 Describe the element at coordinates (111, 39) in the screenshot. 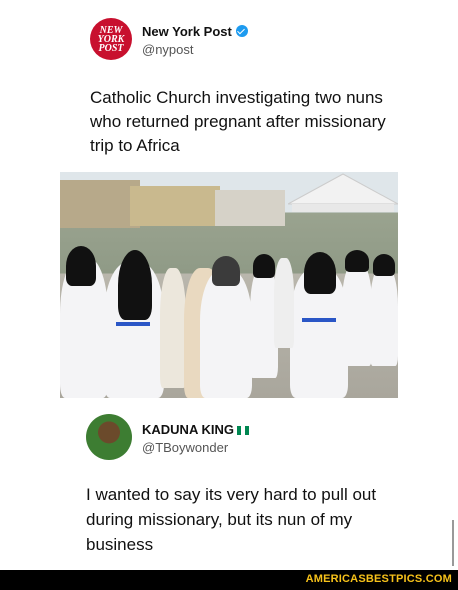

I see `nypost-avatar: NEW YORK POST` at that location.